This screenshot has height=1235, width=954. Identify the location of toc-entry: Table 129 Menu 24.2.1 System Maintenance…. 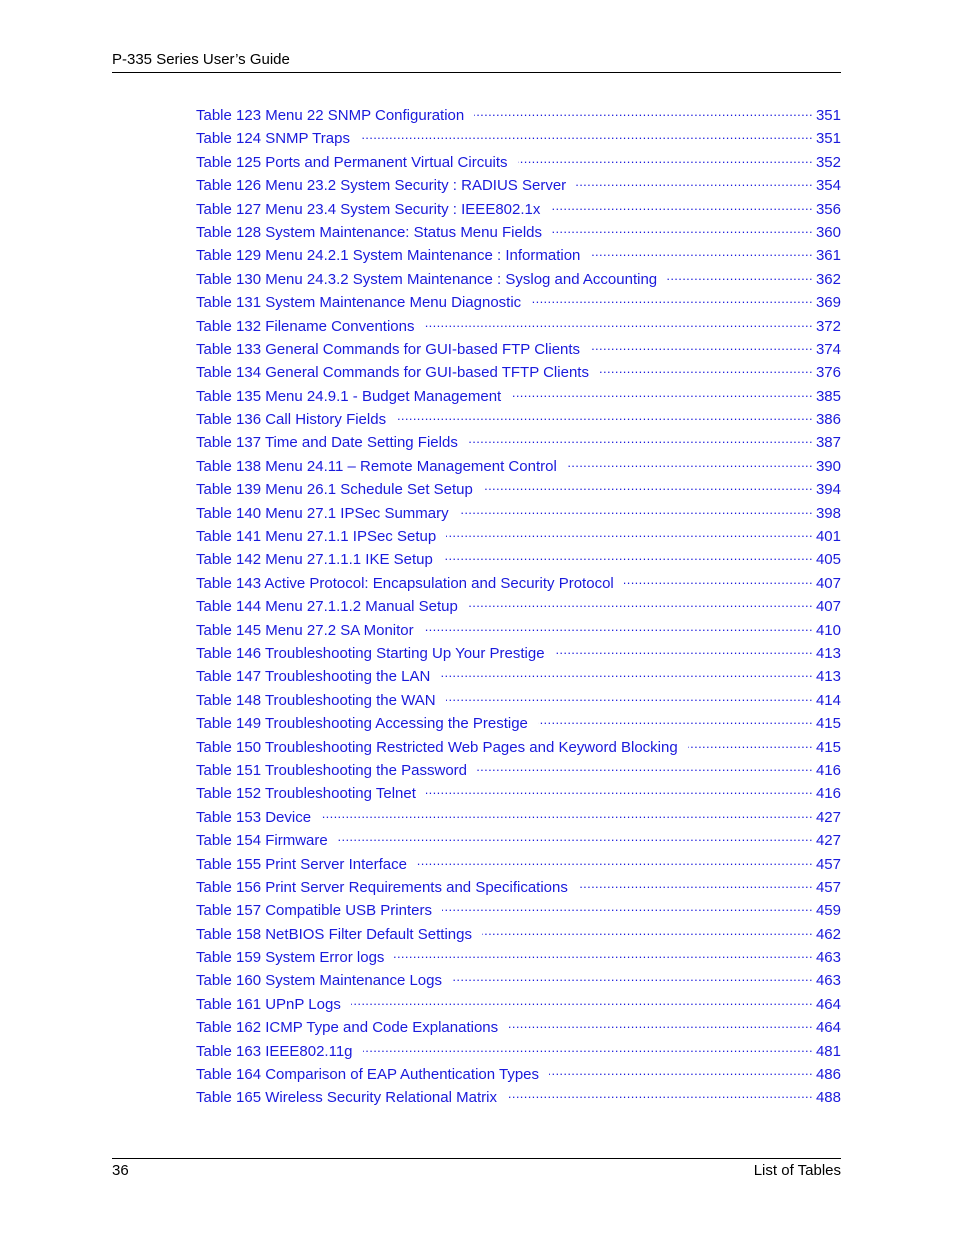
(518, 257).